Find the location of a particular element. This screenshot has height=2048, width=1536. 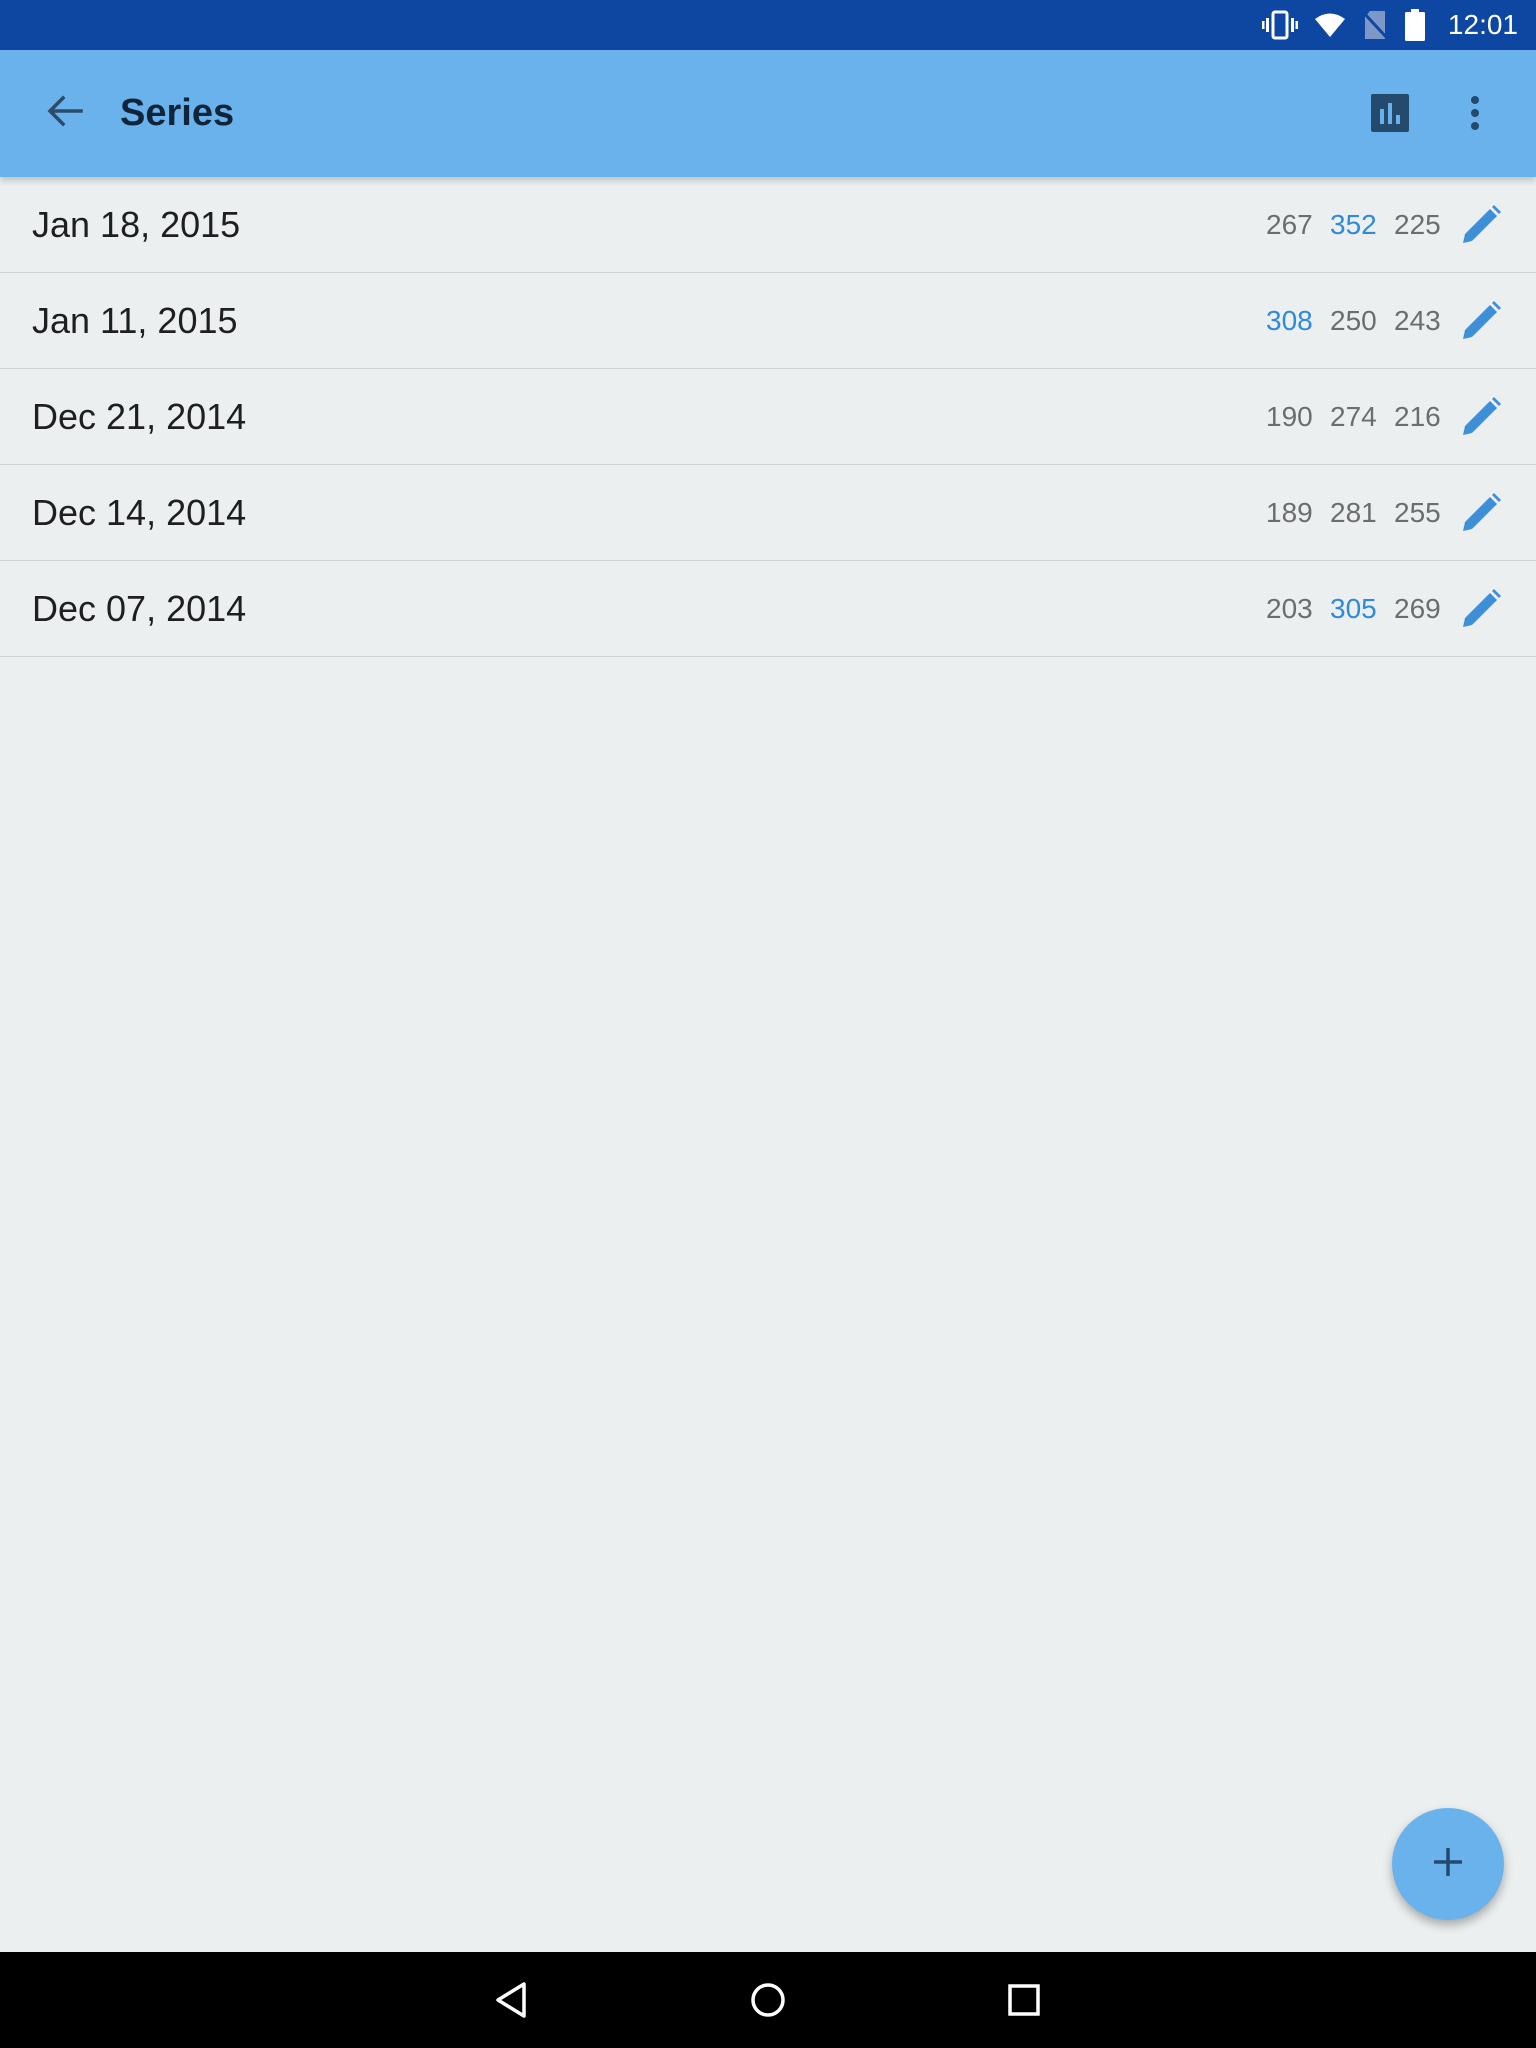

statistics-button is located at coordinates (1390, 115).